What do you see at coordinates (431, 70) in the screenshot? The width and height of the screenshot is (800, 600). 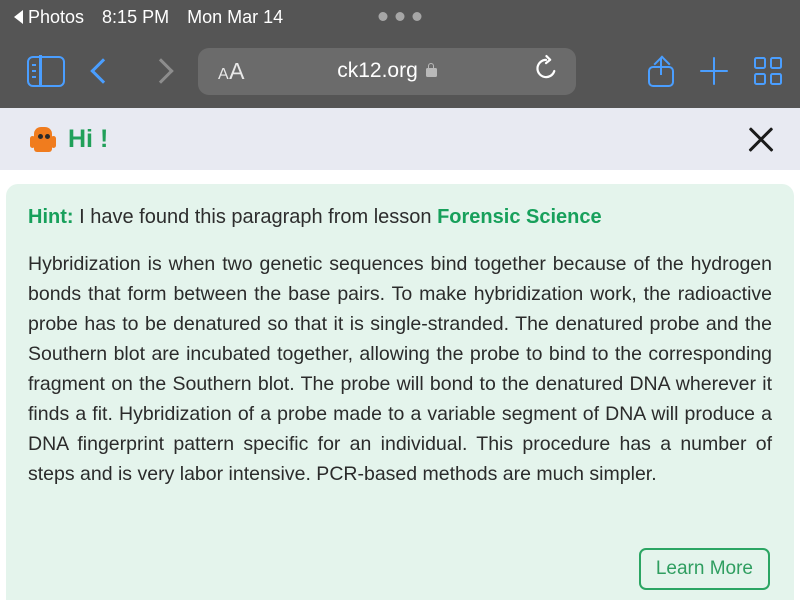 I see `lock-icon` at bounding box center [431, 70].